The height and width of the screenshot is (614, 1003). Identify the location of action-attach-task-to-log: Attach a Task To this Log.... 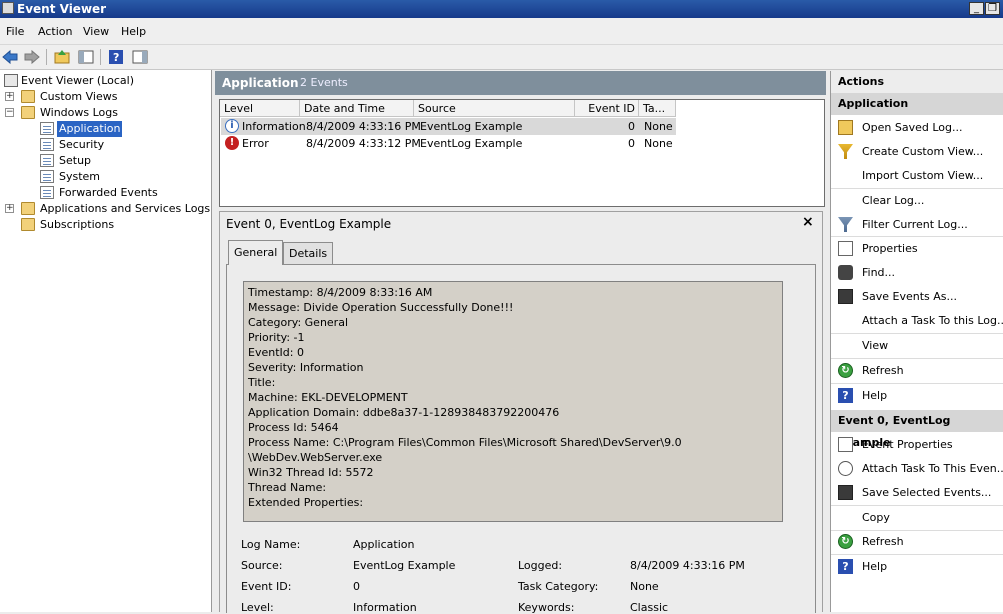
(917, 321).